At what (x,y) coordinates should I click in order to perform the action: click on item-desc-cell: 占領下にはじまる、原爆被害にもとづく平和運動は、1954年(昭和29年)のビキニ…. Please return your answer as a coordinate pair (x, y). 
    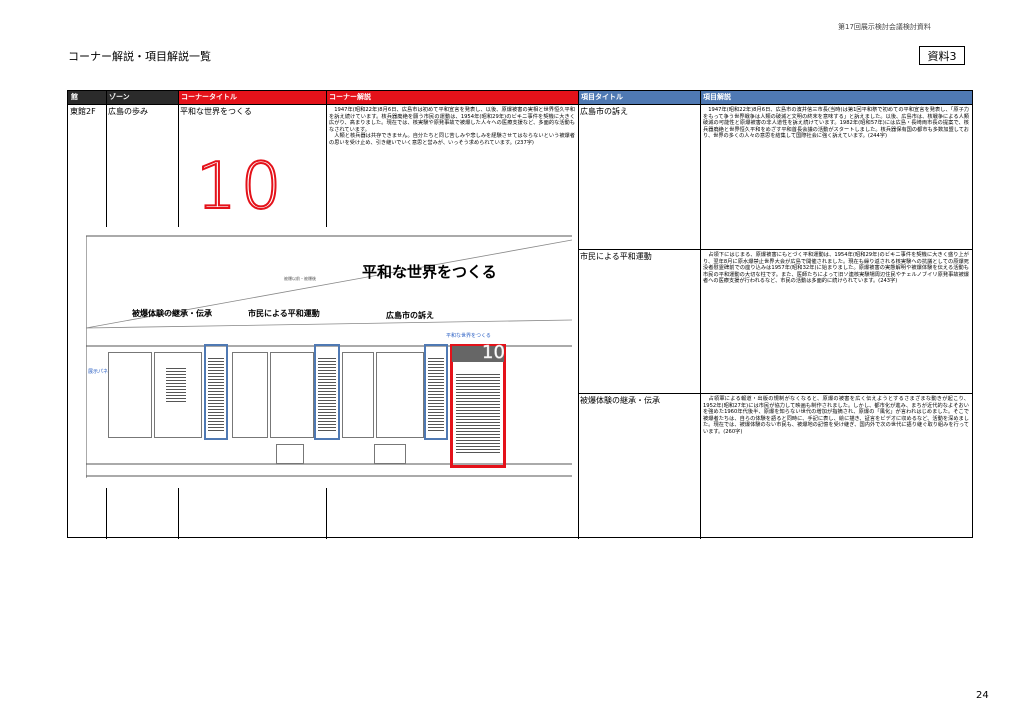
    Looking at the image, I should click on (836, 268).